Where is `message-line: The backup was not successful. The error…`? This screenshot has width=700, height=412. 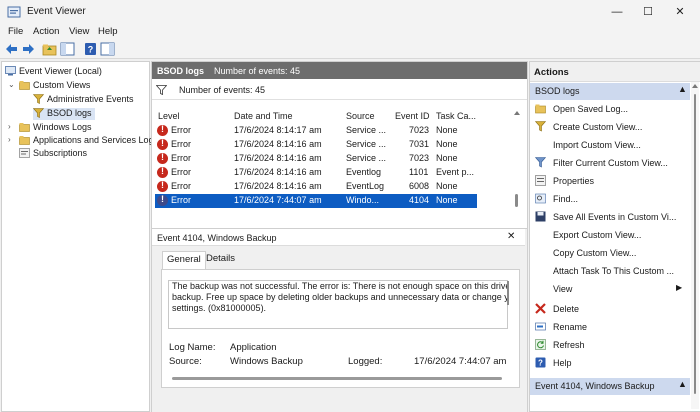 message-line: The backup was not successful. The error… is located at coordinates (340, 286).